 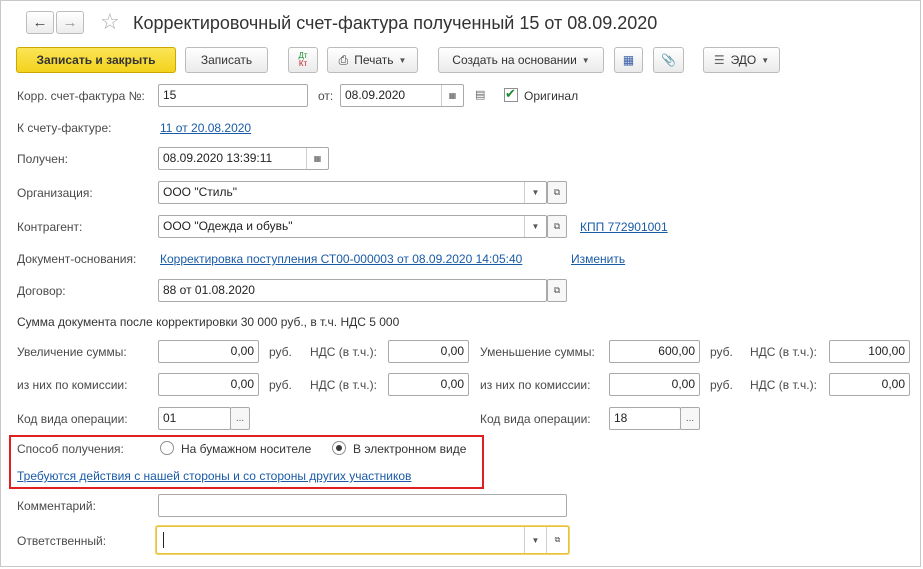 I want to click on increase-vat-field: 0,00, so click(x=428, y=351).